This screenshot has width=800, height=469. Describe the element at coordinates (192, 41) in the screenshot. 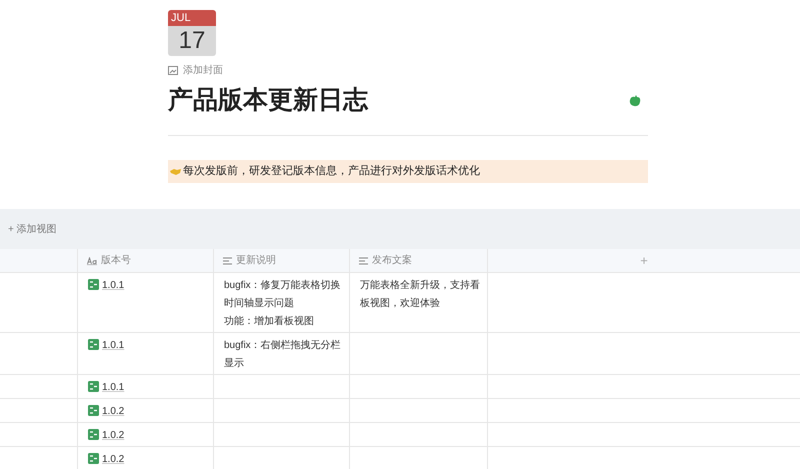

I see `calendar-day: 17` at that location.